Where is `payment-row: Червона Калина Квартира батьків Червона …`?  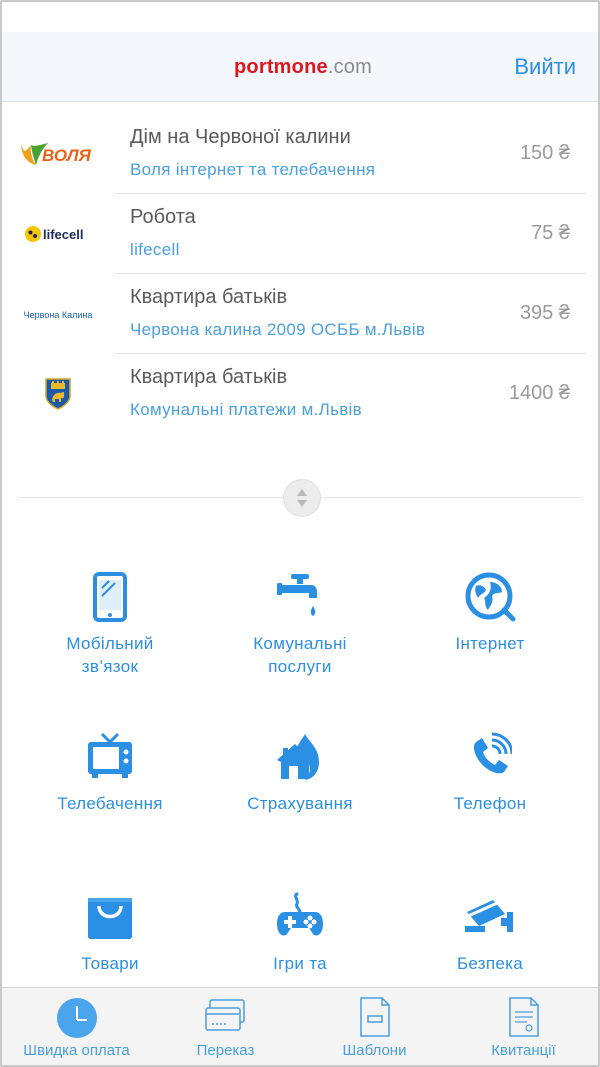
payment-row: Червона Калина Квартира батьків Червона … is located at coordinates (300, 314).